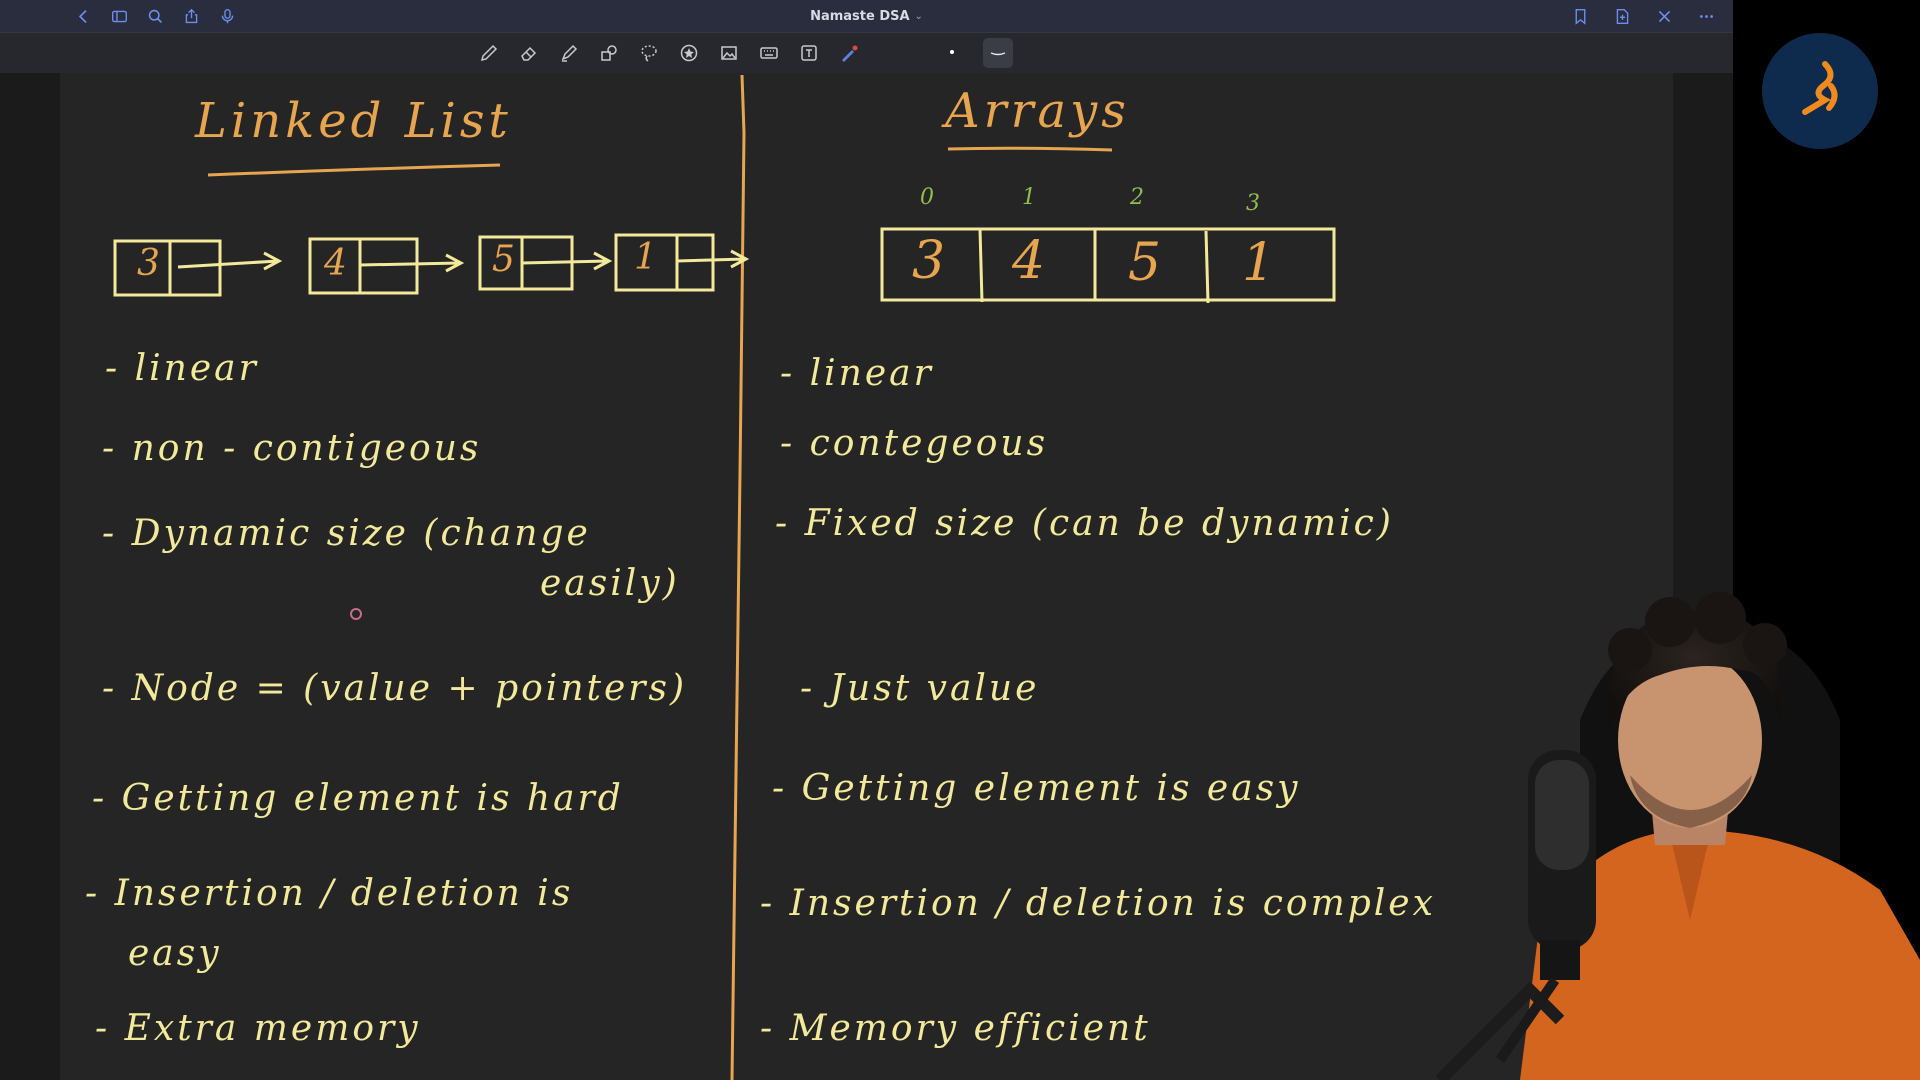 This screenshot has height=1080, width=1920. What do you see at coordinates (353, 121) in the screenshot?
I see `left-title: Linked List` at bounding box center [353, 121].